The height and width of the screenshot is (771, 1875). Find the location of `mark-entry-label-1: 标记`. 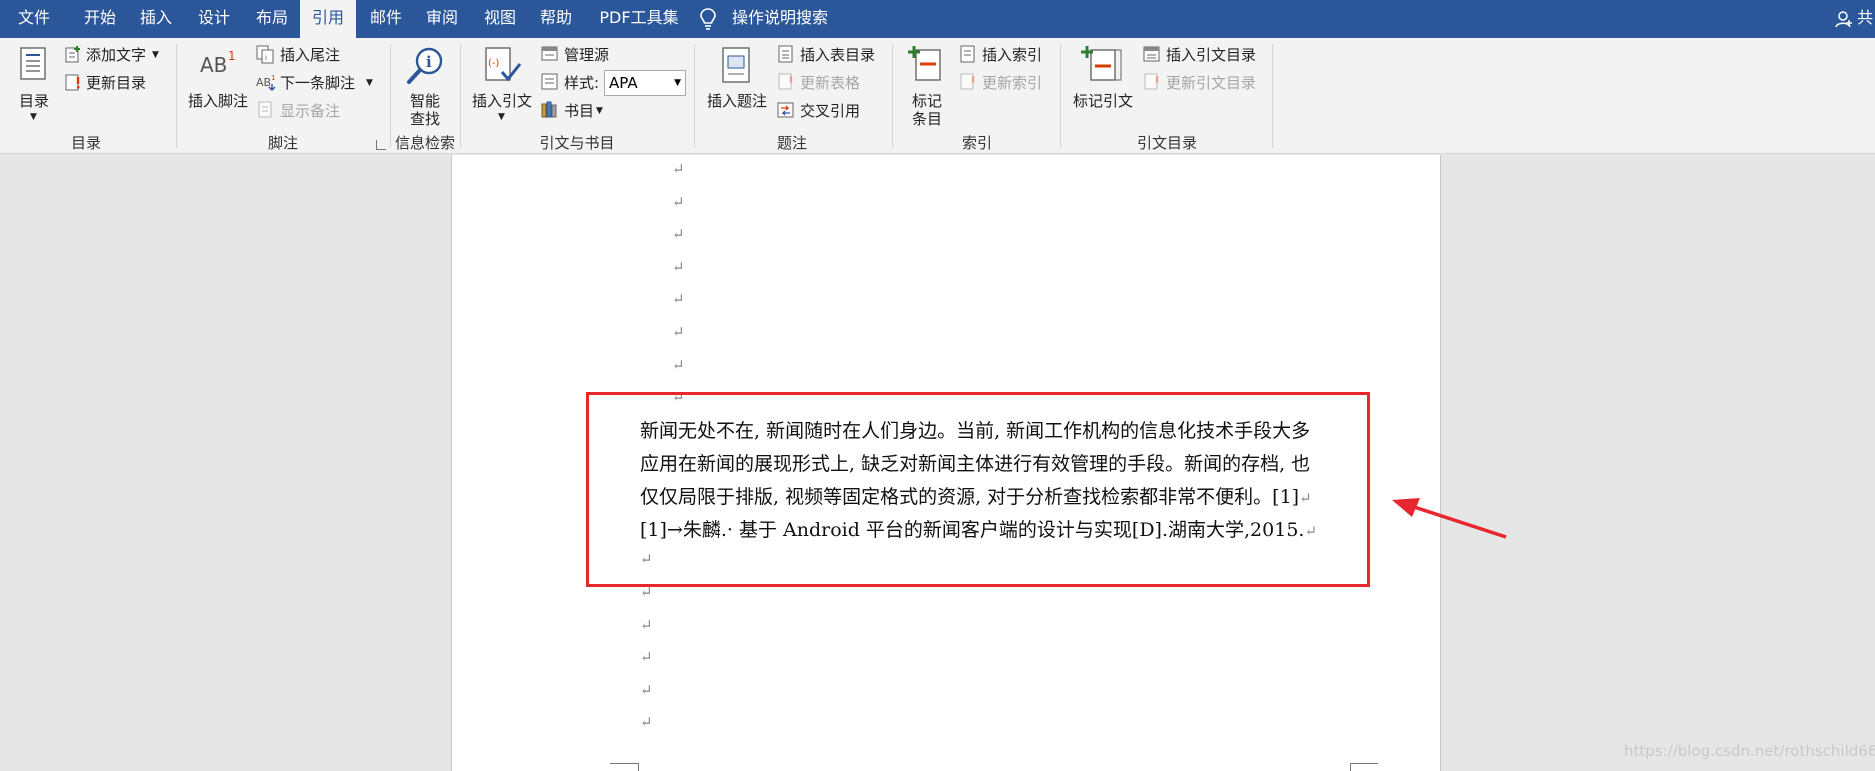

mark-entry-label-1: 标记 is located at coordinates (926, 101).